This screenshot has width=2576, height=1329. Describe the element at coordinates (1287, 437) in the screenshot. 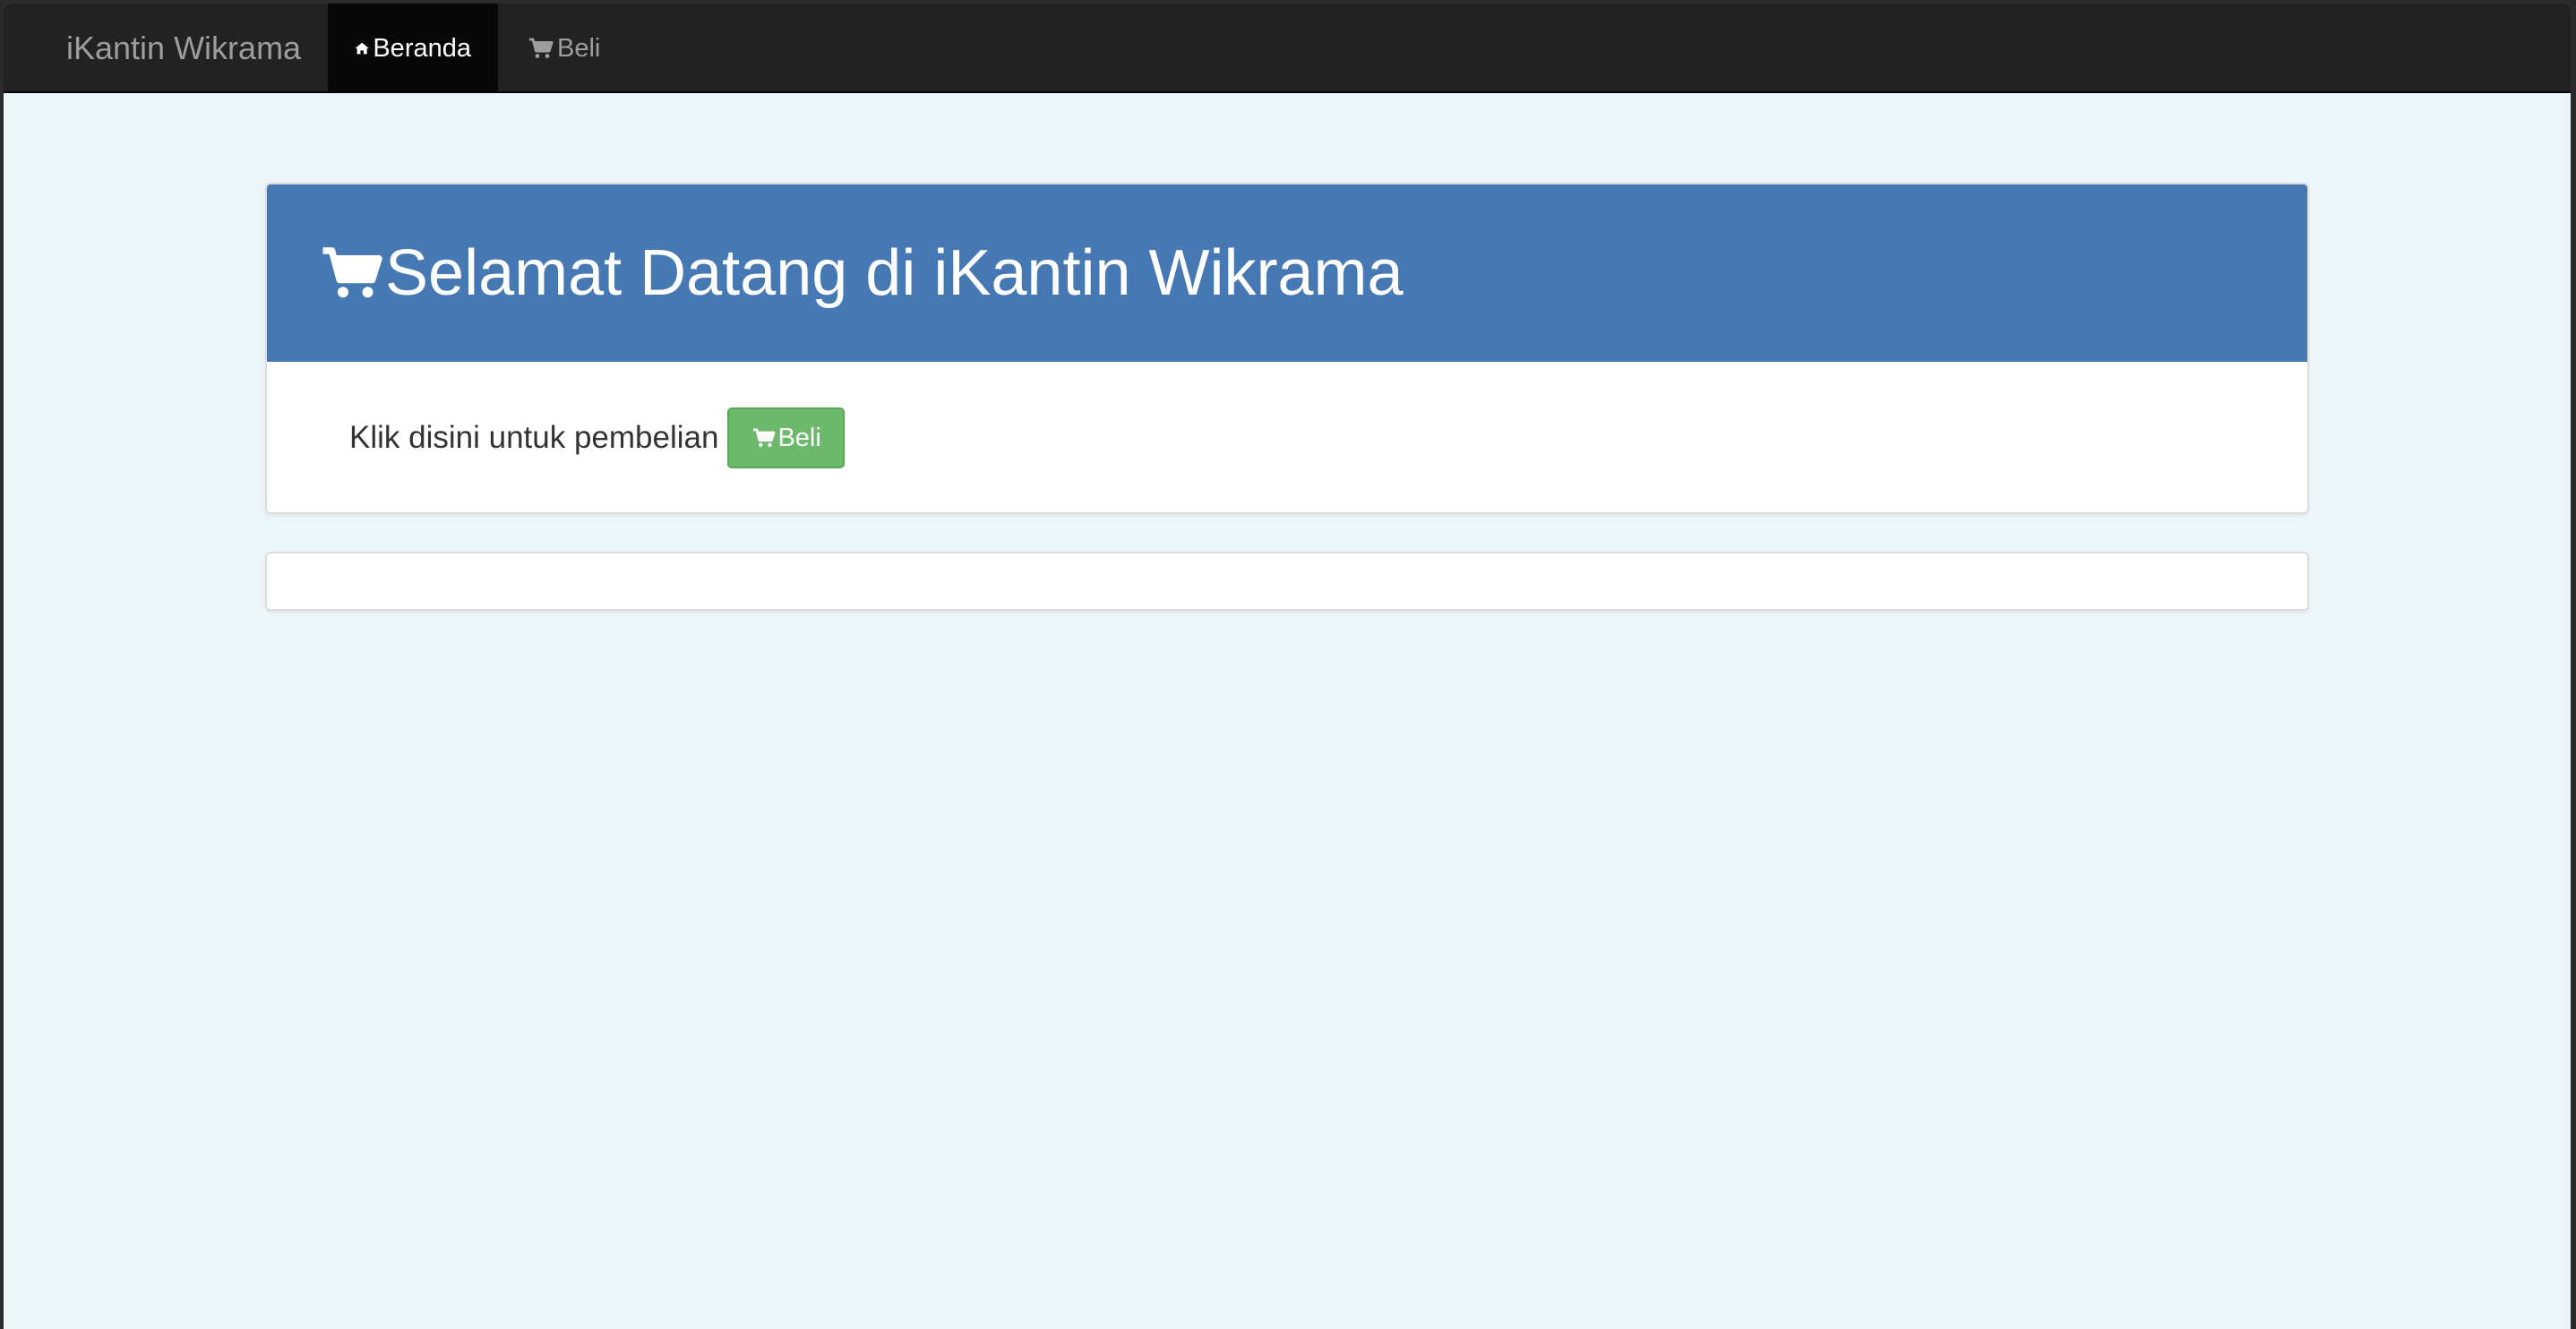

I see `welcome-body: Klik disini untuk pembelian Beli` at that location.